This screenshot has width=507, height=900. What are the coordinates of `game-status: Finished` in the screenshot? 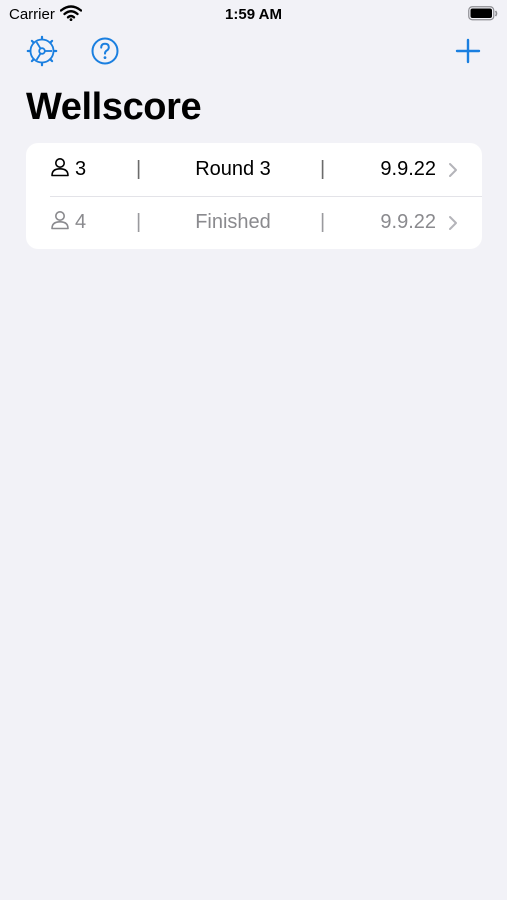 It's located at (233, 222).